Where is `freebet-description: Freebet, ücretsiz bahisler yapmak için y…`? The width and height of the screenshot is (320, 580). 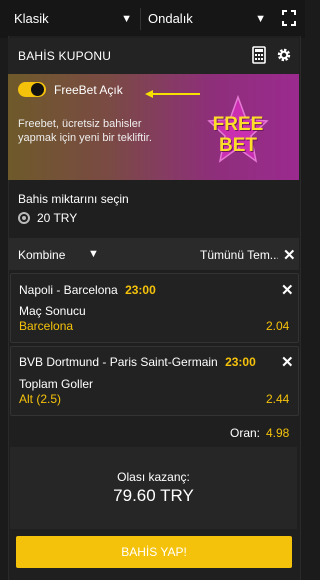
freebet-description: Freebet, ücretsiz bahisler yapmak için y… is located at coordinates (85, 131).